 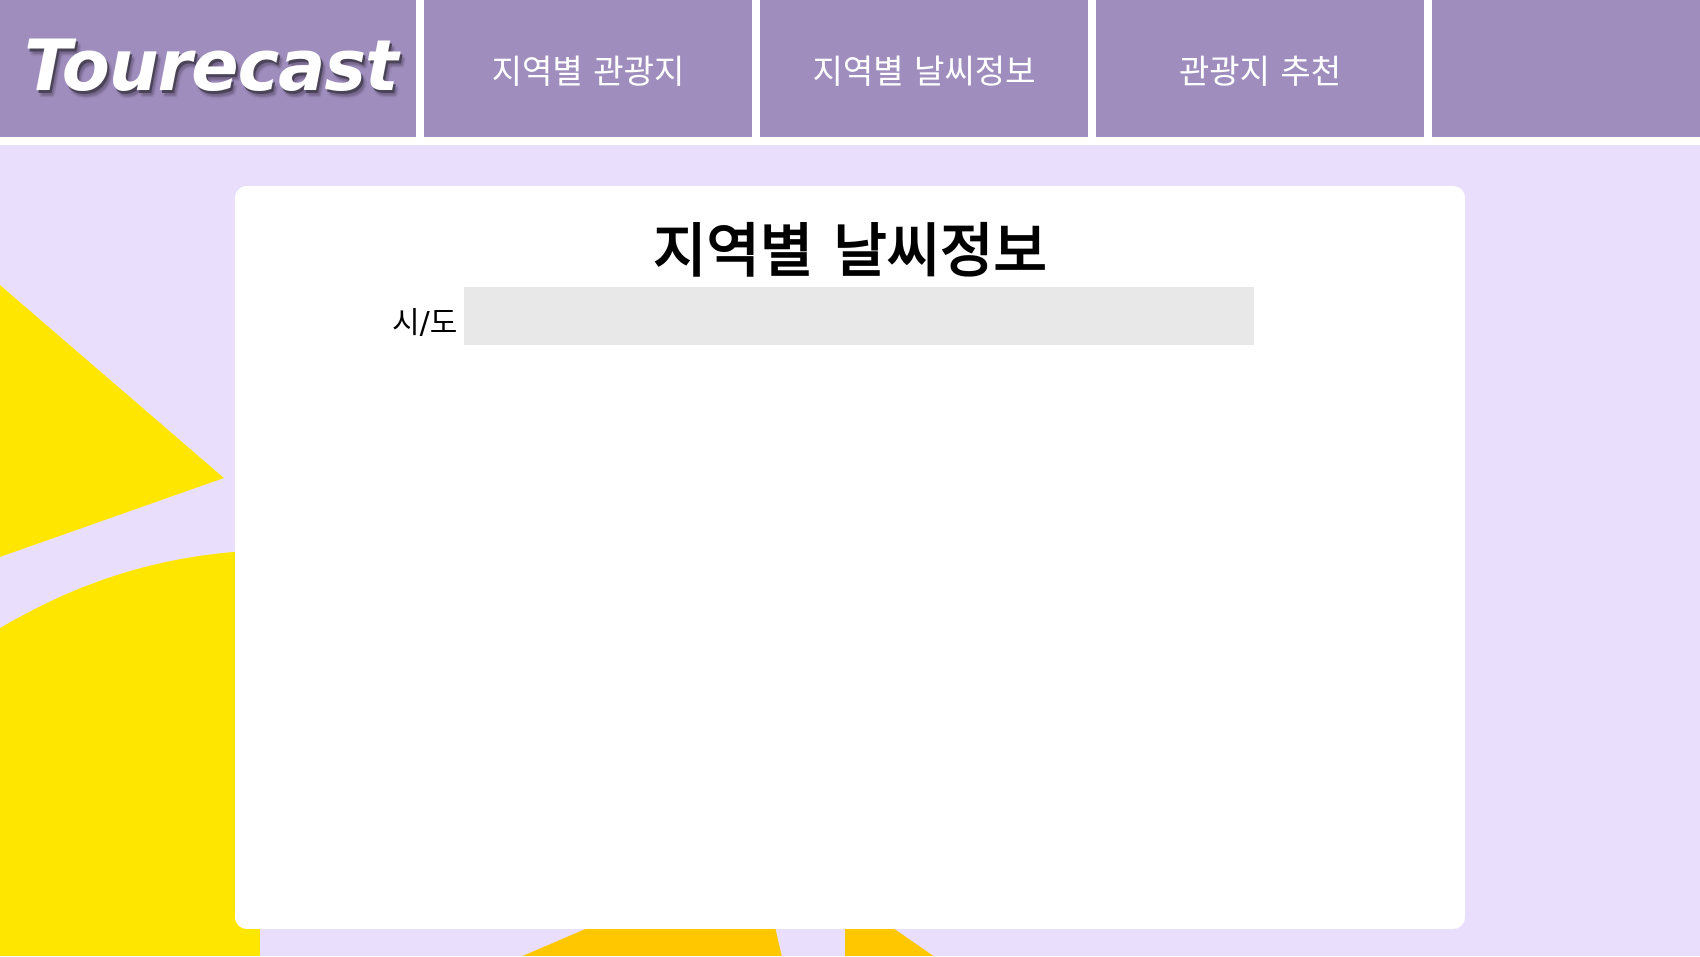 I want to click on page-title: 지역별 날씨정보, so click(x=850, y=251).